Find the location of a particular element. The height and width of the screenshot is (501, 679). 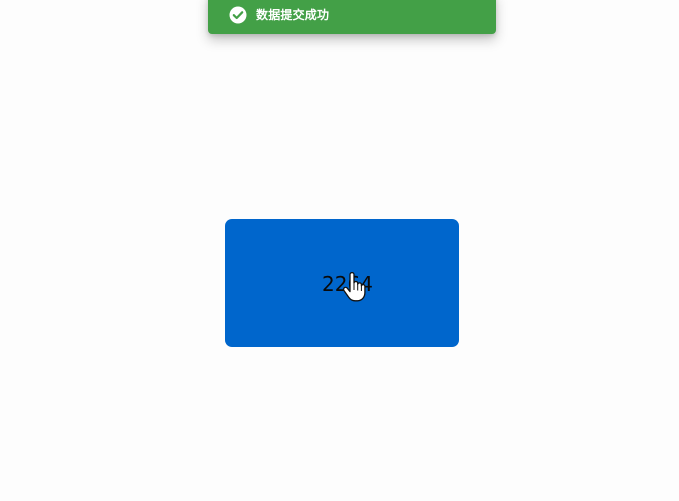

success-toast: 数据提交成功 is located at coordinates (352, 17).